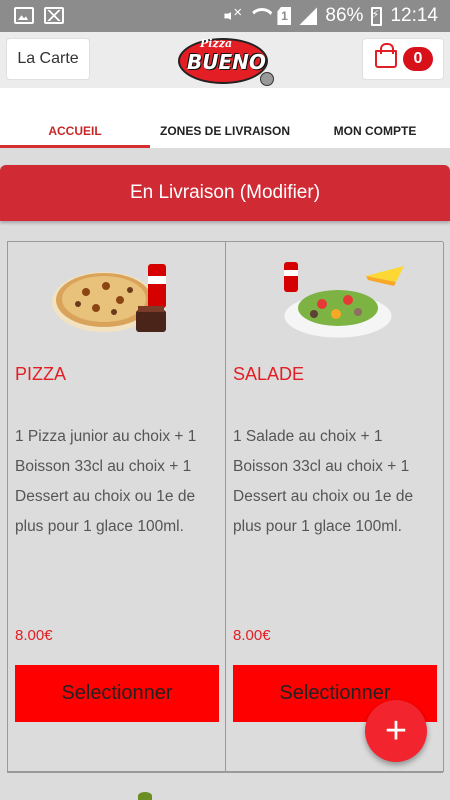 The image size is (450, 800). I want to click on cart-button: 0, so click(403, 59).